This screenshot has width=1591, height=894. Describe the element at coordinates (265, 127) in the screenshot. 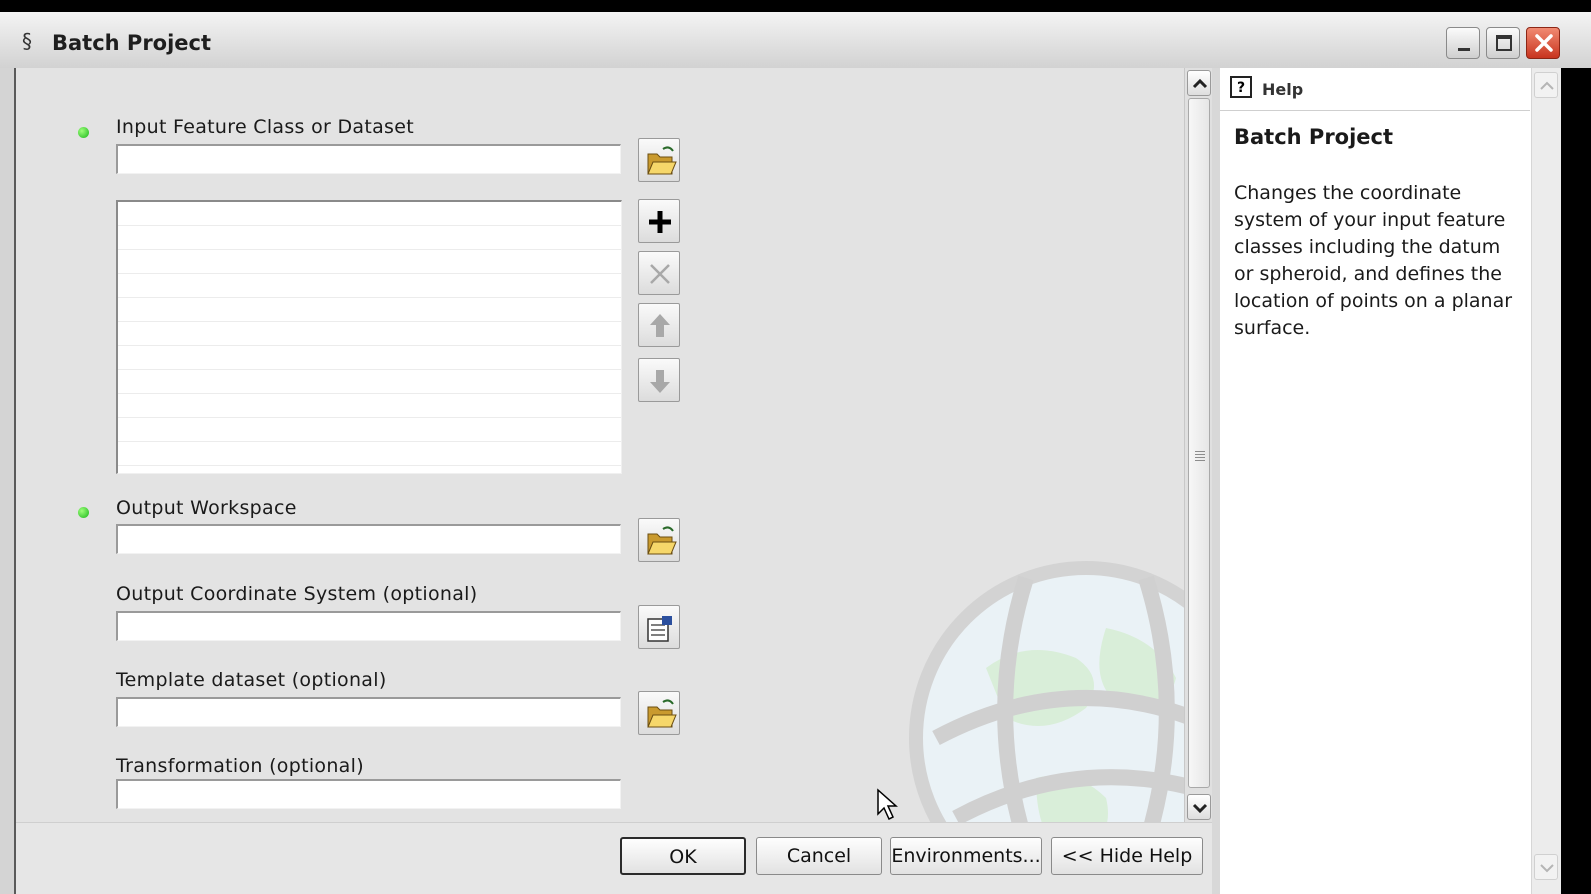

I see `input-feature-class-label: Input Feature Class or Dataset` at that location.